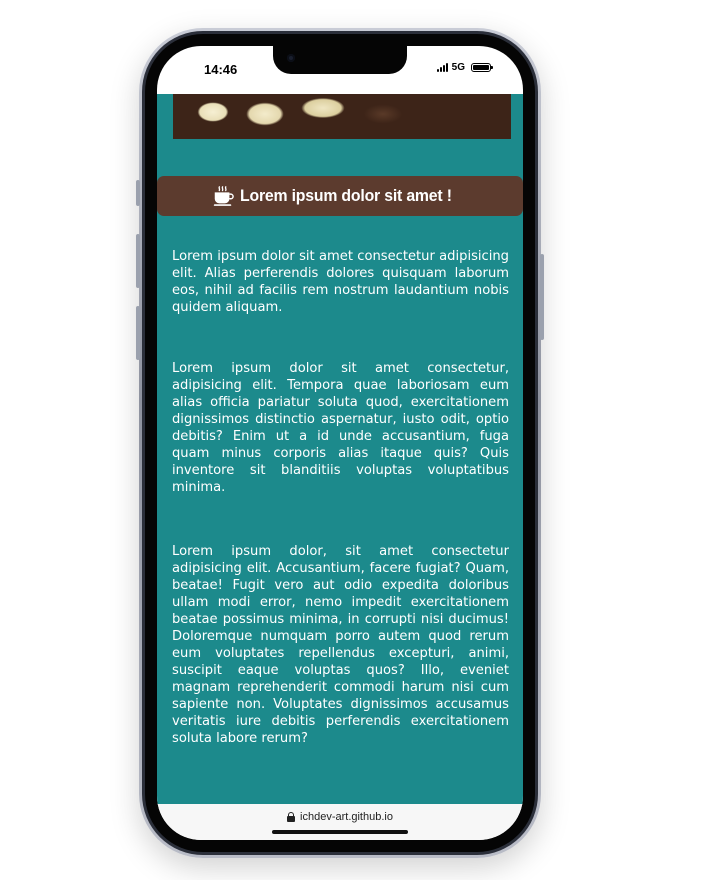  What do you see at coordinates (340, 832) in the screenshot?
I see `home-indicator` at bounding box center [340, 832].